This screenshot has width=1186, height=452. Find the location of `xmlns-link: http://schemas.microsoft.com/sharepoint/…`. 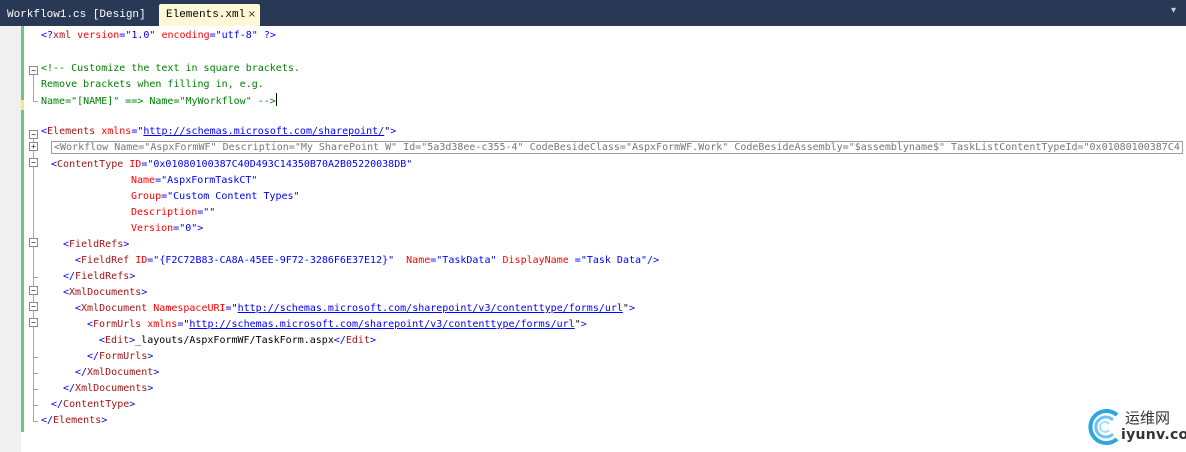

xmlns-link: http://schemas.microsoft.com/sharepoint/… is located at coordinates (381, 324).